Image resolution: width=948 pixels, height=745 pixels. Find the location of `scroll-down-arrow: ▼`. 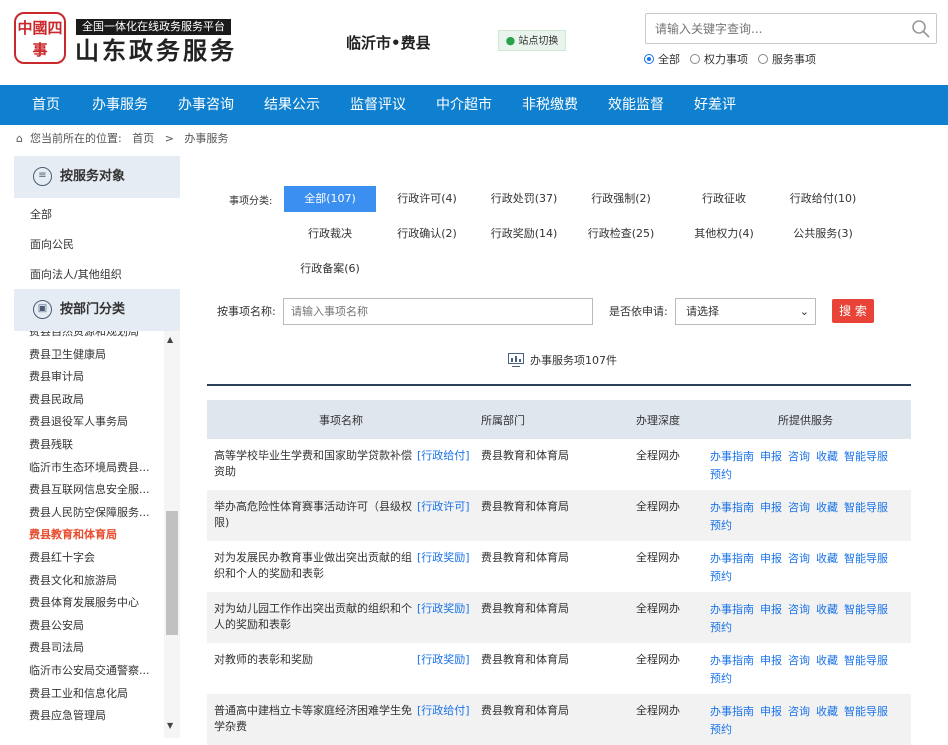

scroll-down-arrow: ▼ is located at coordinates (170, 725).